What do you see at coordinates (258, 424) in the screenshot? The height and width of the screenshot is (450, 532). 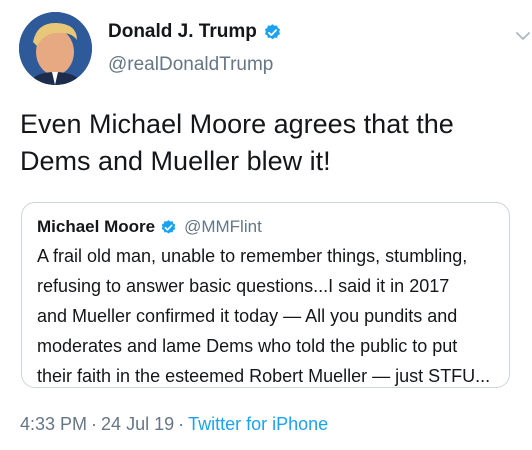 I see `tweet-source-link: Twitter for iPhone` at bounding box center [258, 424].